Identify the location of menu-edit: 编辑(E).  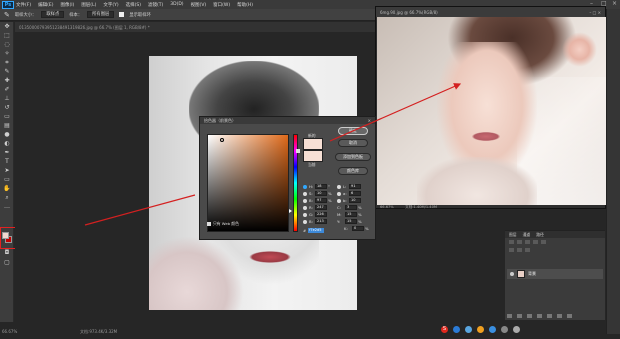
(45, 5).